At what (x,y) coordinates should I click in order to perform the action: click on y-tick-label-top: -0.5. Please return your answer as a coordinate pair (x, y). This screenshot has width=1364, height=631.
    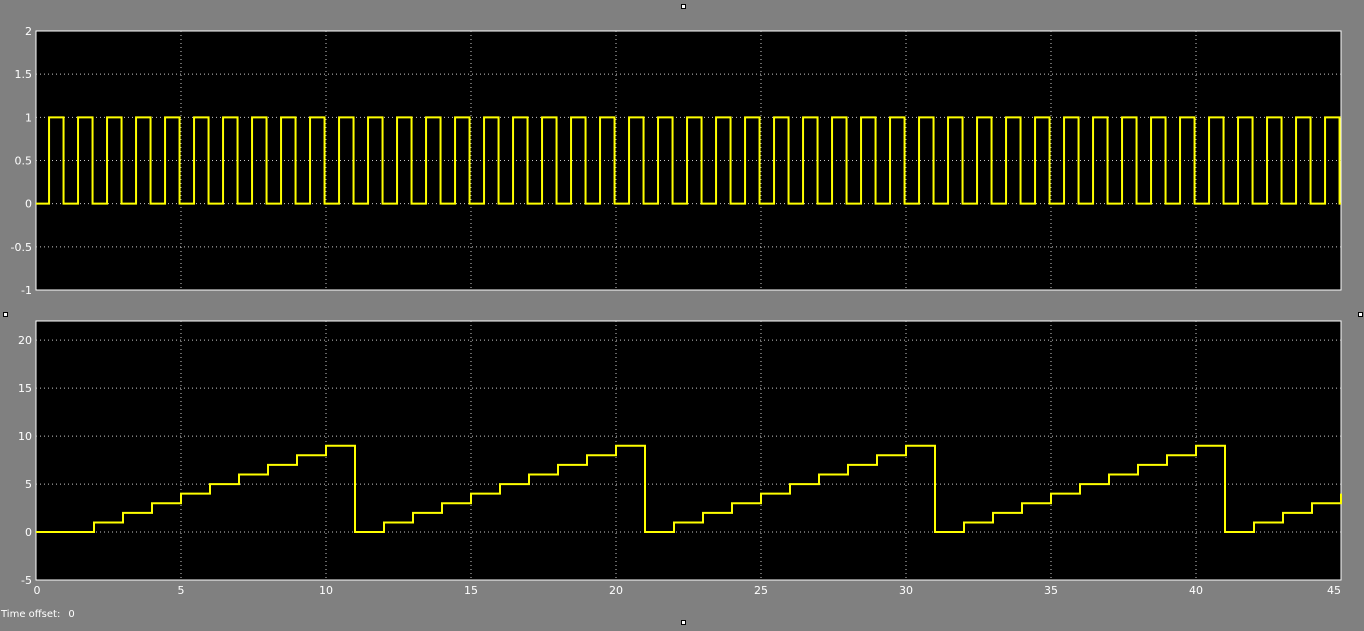
    Looking at the image, I should click on (21, 247).